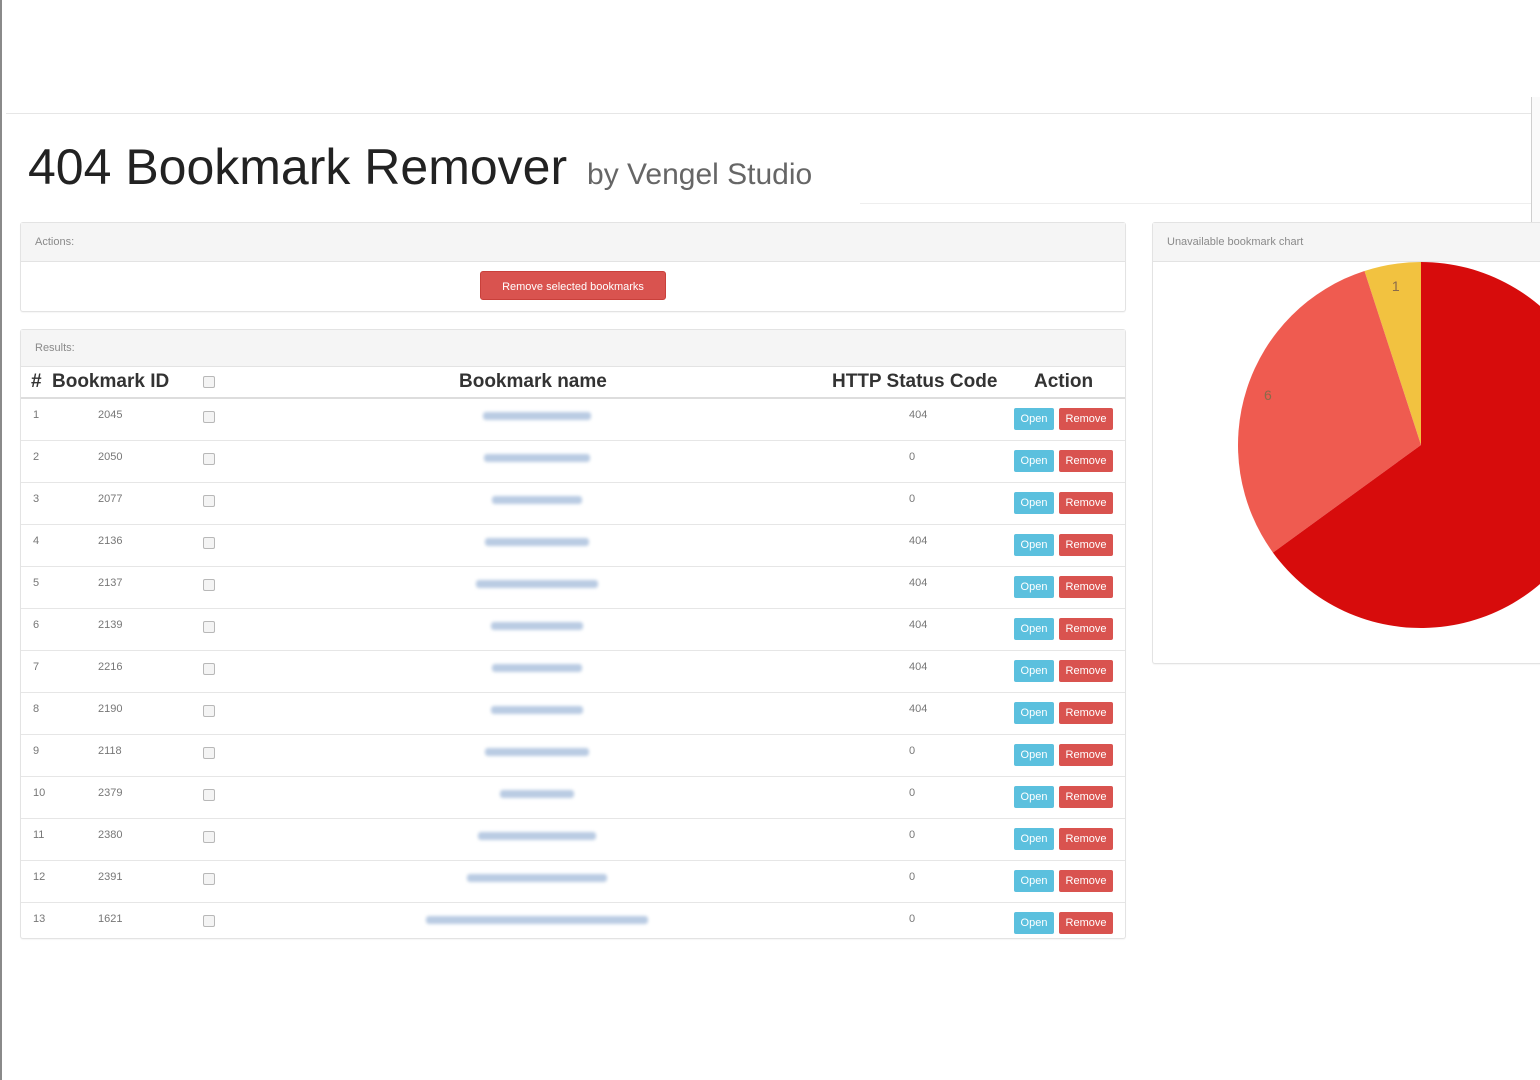 This screenshot has width=1540, height=1080. I want to click on row-number: 8, so click(36, 709).